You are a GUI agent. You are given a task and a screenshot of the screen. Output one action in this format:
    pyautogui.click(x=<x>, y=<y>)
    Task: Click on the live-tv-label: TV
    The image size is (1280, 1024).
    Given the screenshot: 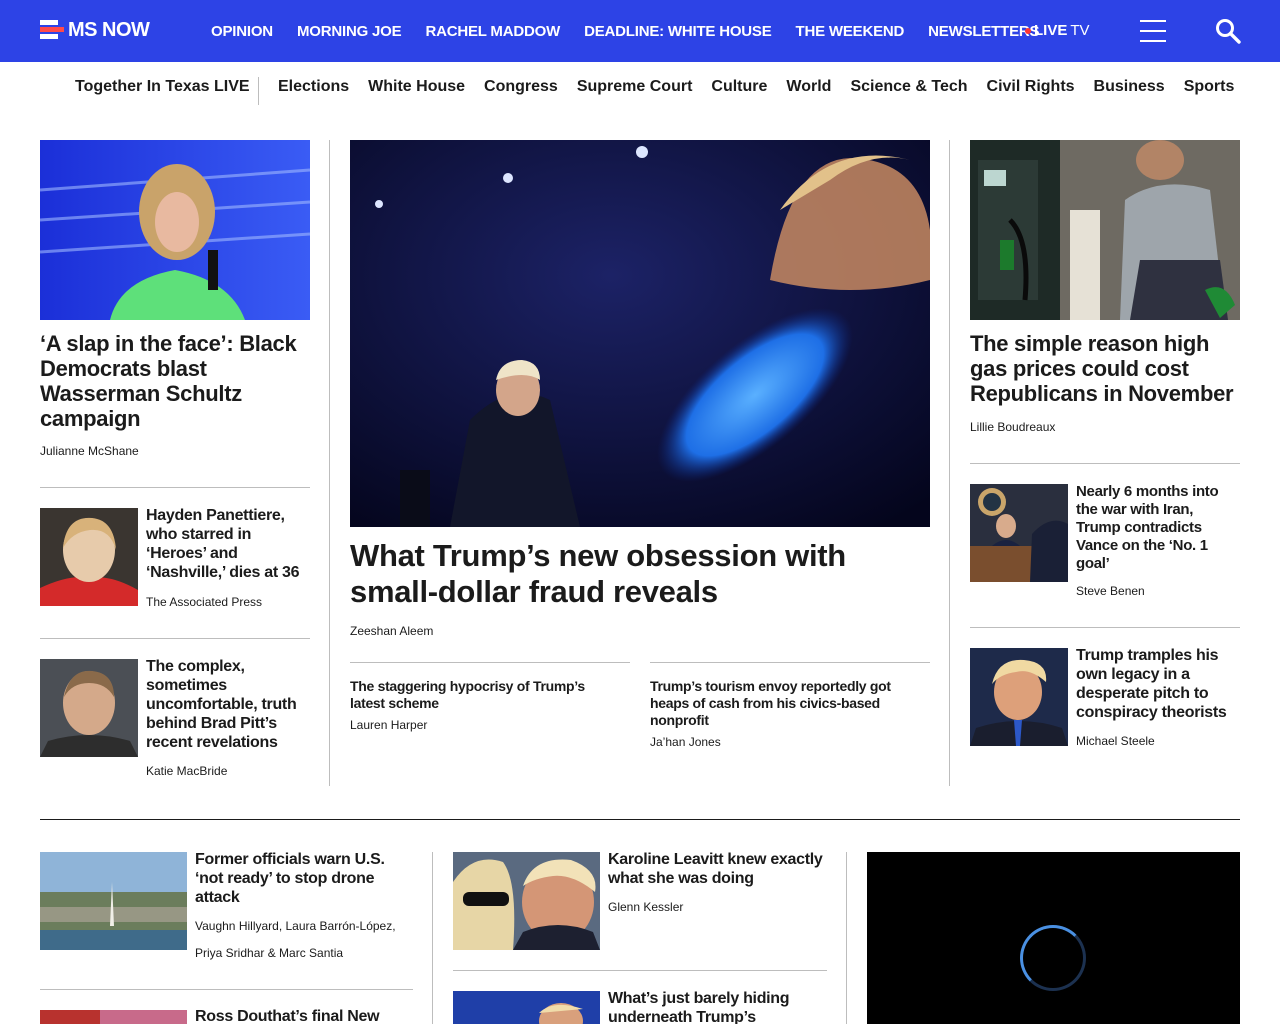 What is the action you would take?
    pyautogui.click(x=1080, y=30)
    